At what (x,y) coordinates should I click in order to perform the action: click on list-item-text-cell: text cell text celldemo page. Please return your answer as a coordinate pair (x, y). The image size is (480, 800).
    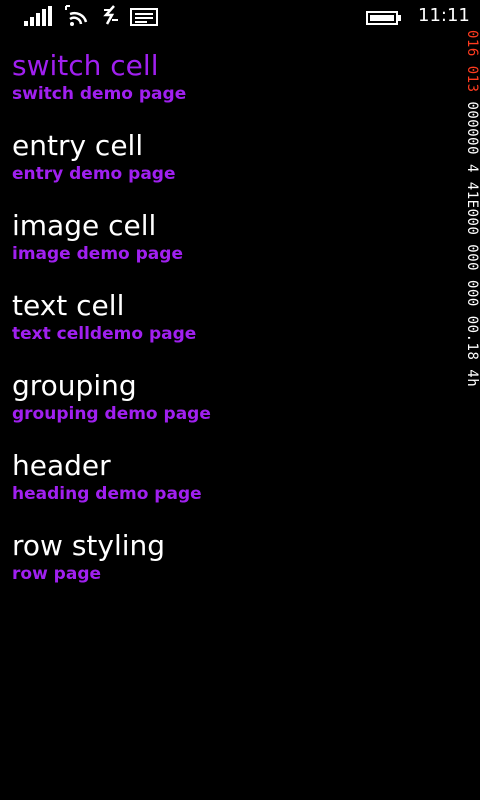
    Looking at the image, I should click on (232, 326).